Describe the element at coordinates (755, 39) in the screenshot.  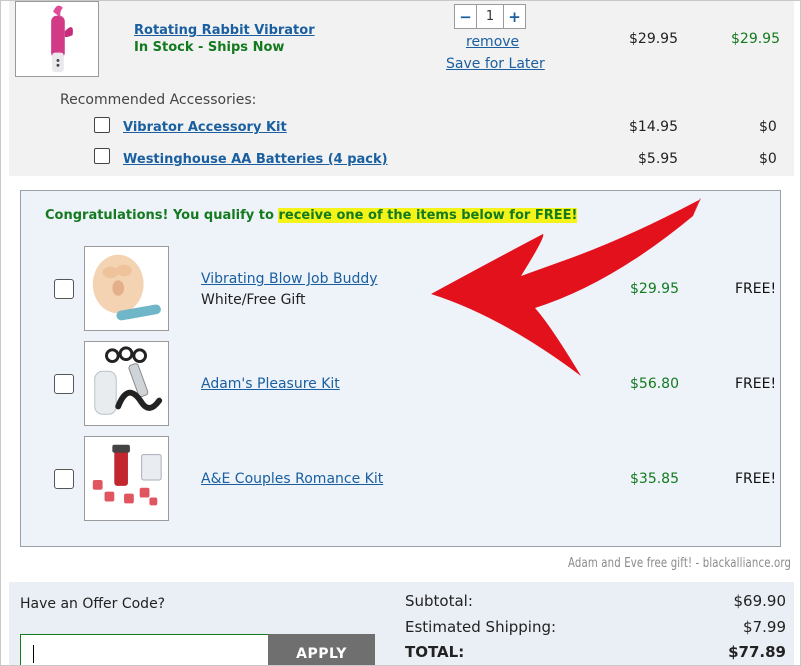
I see `line-total: $29.95` at that location.